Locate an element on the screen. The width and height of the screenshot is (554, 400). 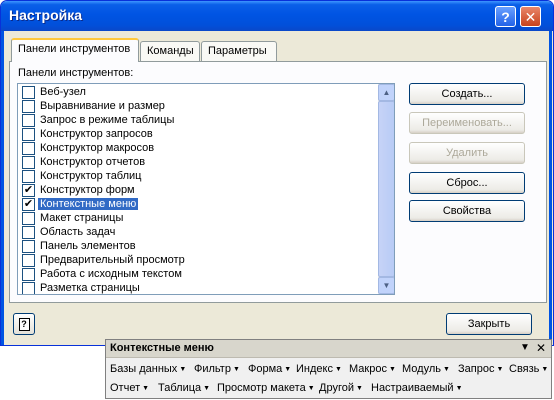
list-item: Предварительный просмотр is located at coordinates (198, 260).